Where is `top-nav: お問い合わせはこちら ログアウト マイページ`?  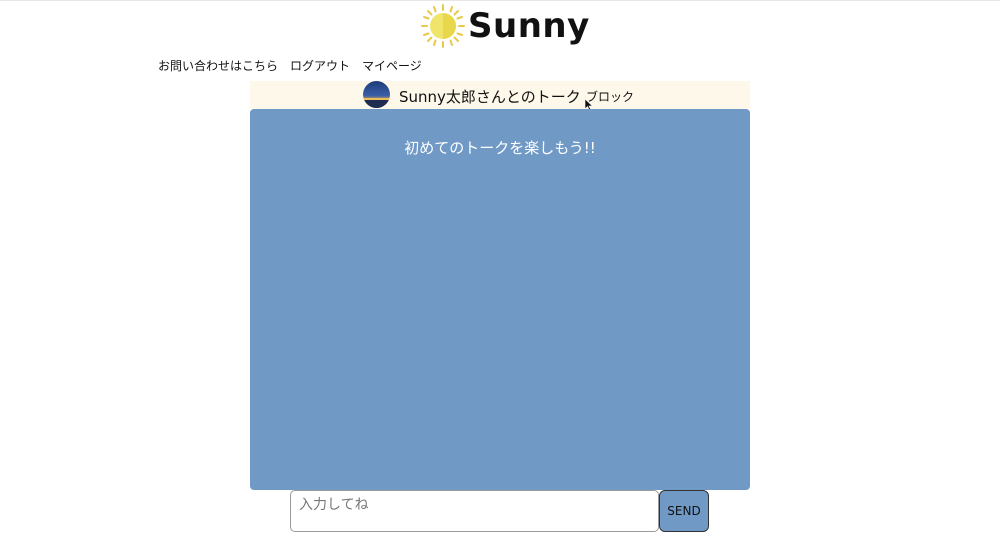
top-nav: お問い合わせはこちら ログアウト マイページ is located at coordinates (290, 65).